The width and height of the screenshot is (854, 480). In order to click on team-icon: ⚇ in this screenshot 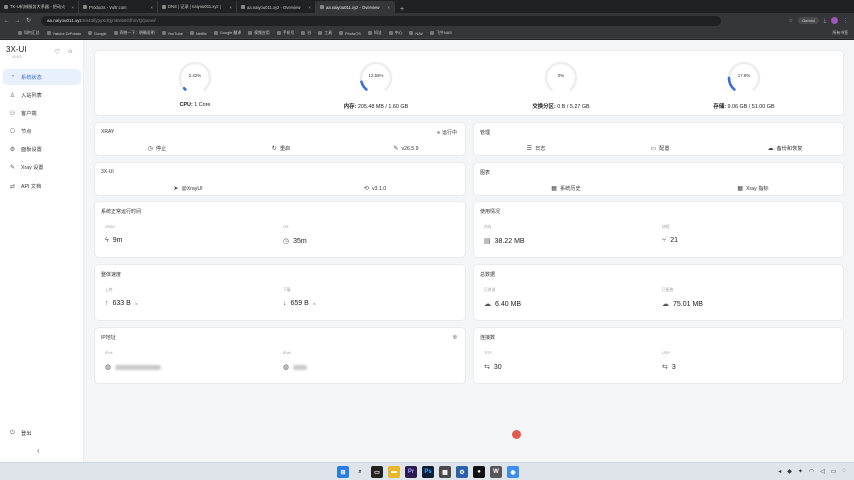, I will do `click(12, 113)`.